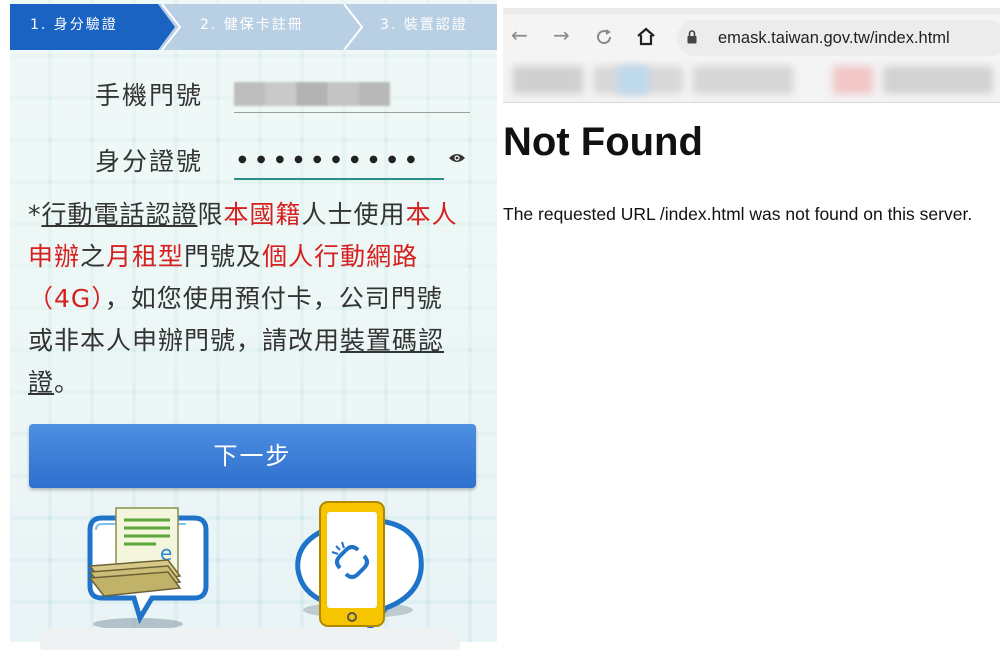 The image size is (1000, 650). Describe the element at coordinates (270, 27) in the screenshot. I see `step-nhi-card-registration: 2. 健保卡註冊` at that location.